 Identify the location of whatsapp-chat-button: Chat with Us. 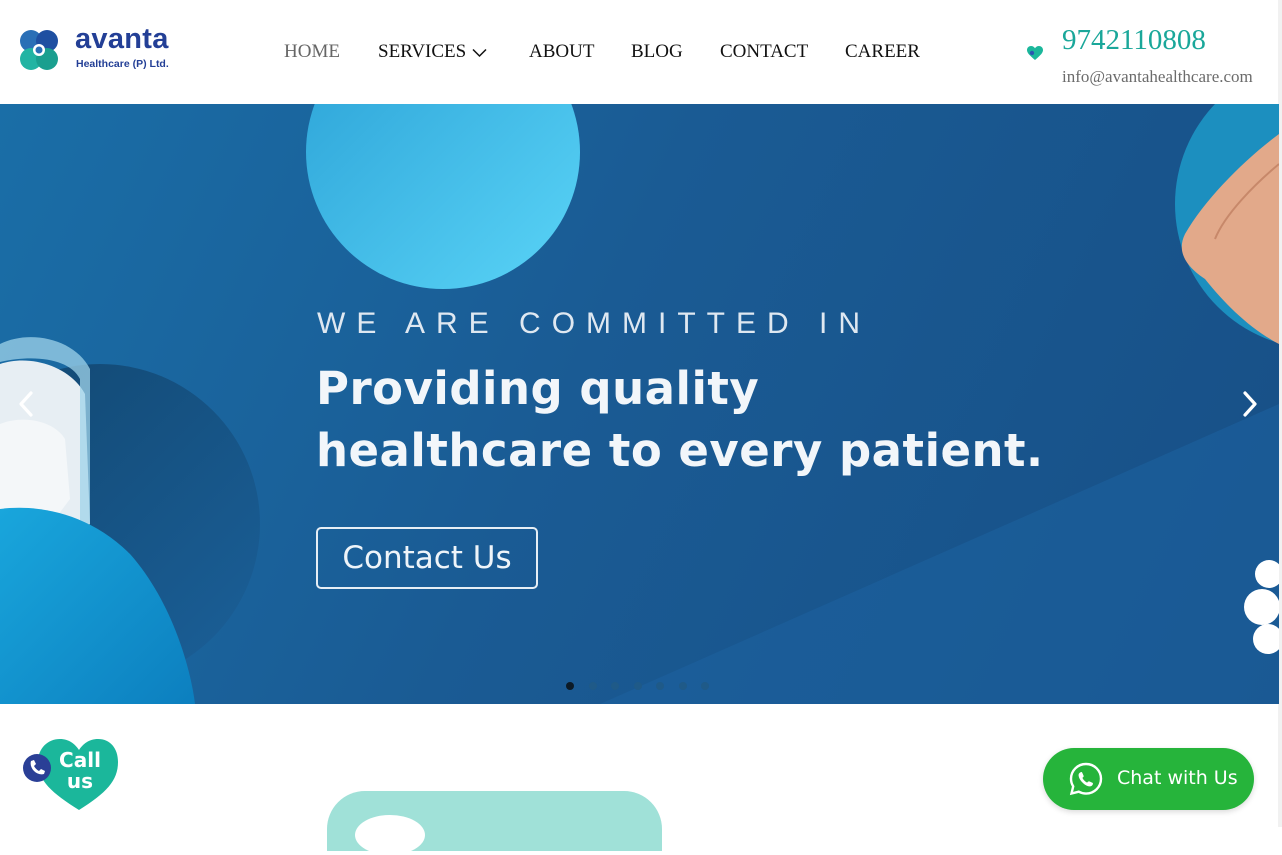
(1148, 779).